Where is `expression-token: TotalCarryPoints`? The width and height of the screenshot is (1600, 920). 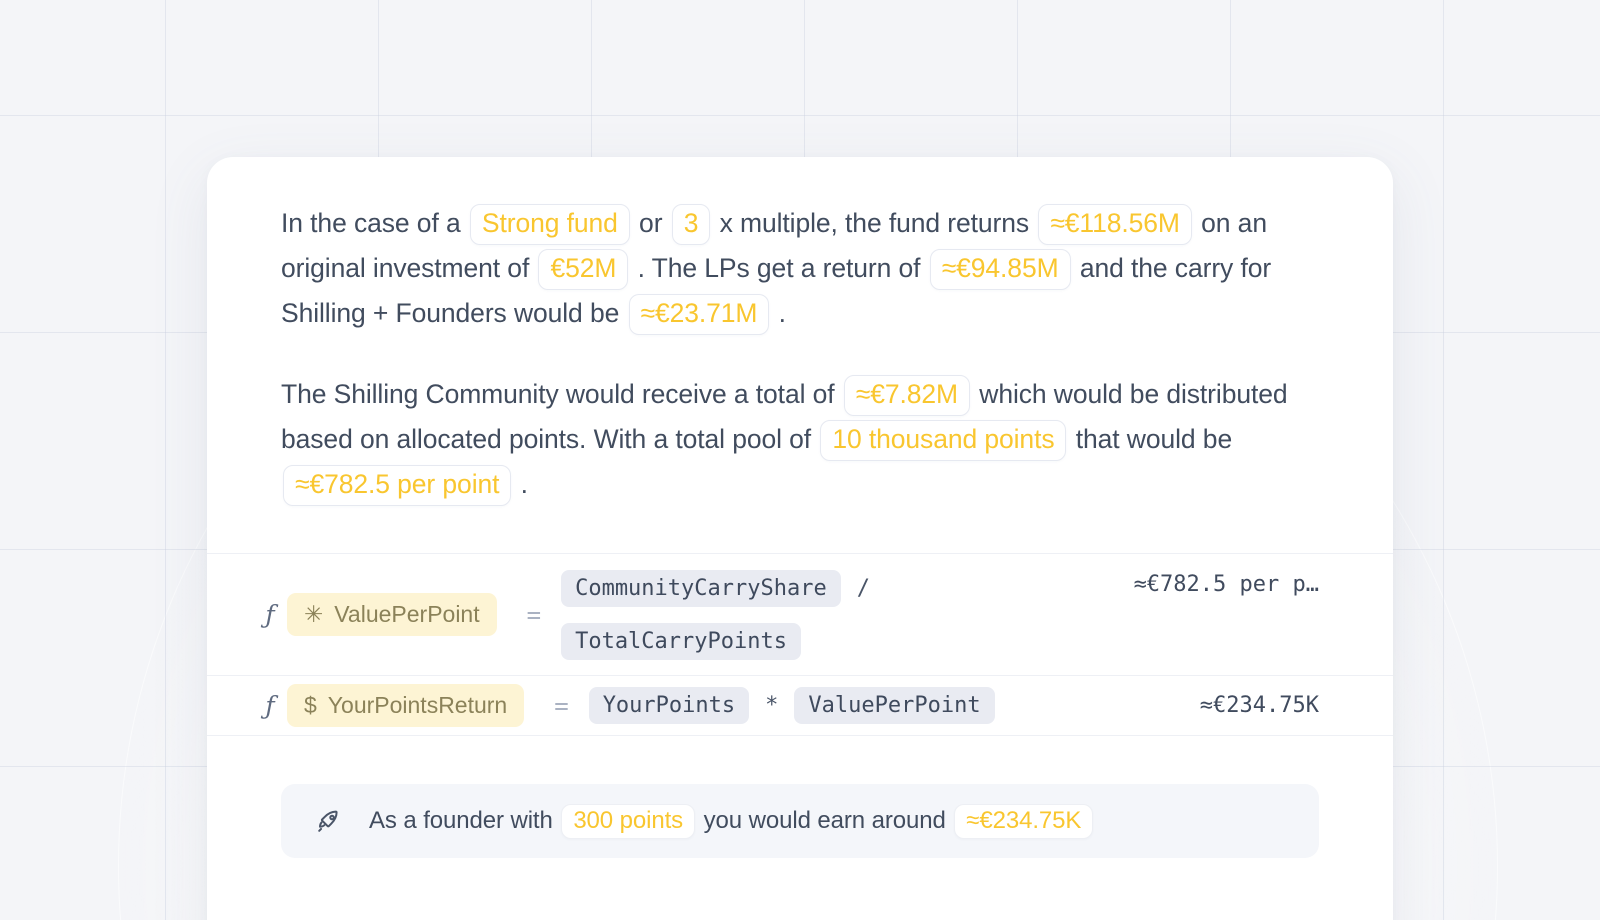
expression-token: TotalCarryPoints is located at coordinates (681, 641).